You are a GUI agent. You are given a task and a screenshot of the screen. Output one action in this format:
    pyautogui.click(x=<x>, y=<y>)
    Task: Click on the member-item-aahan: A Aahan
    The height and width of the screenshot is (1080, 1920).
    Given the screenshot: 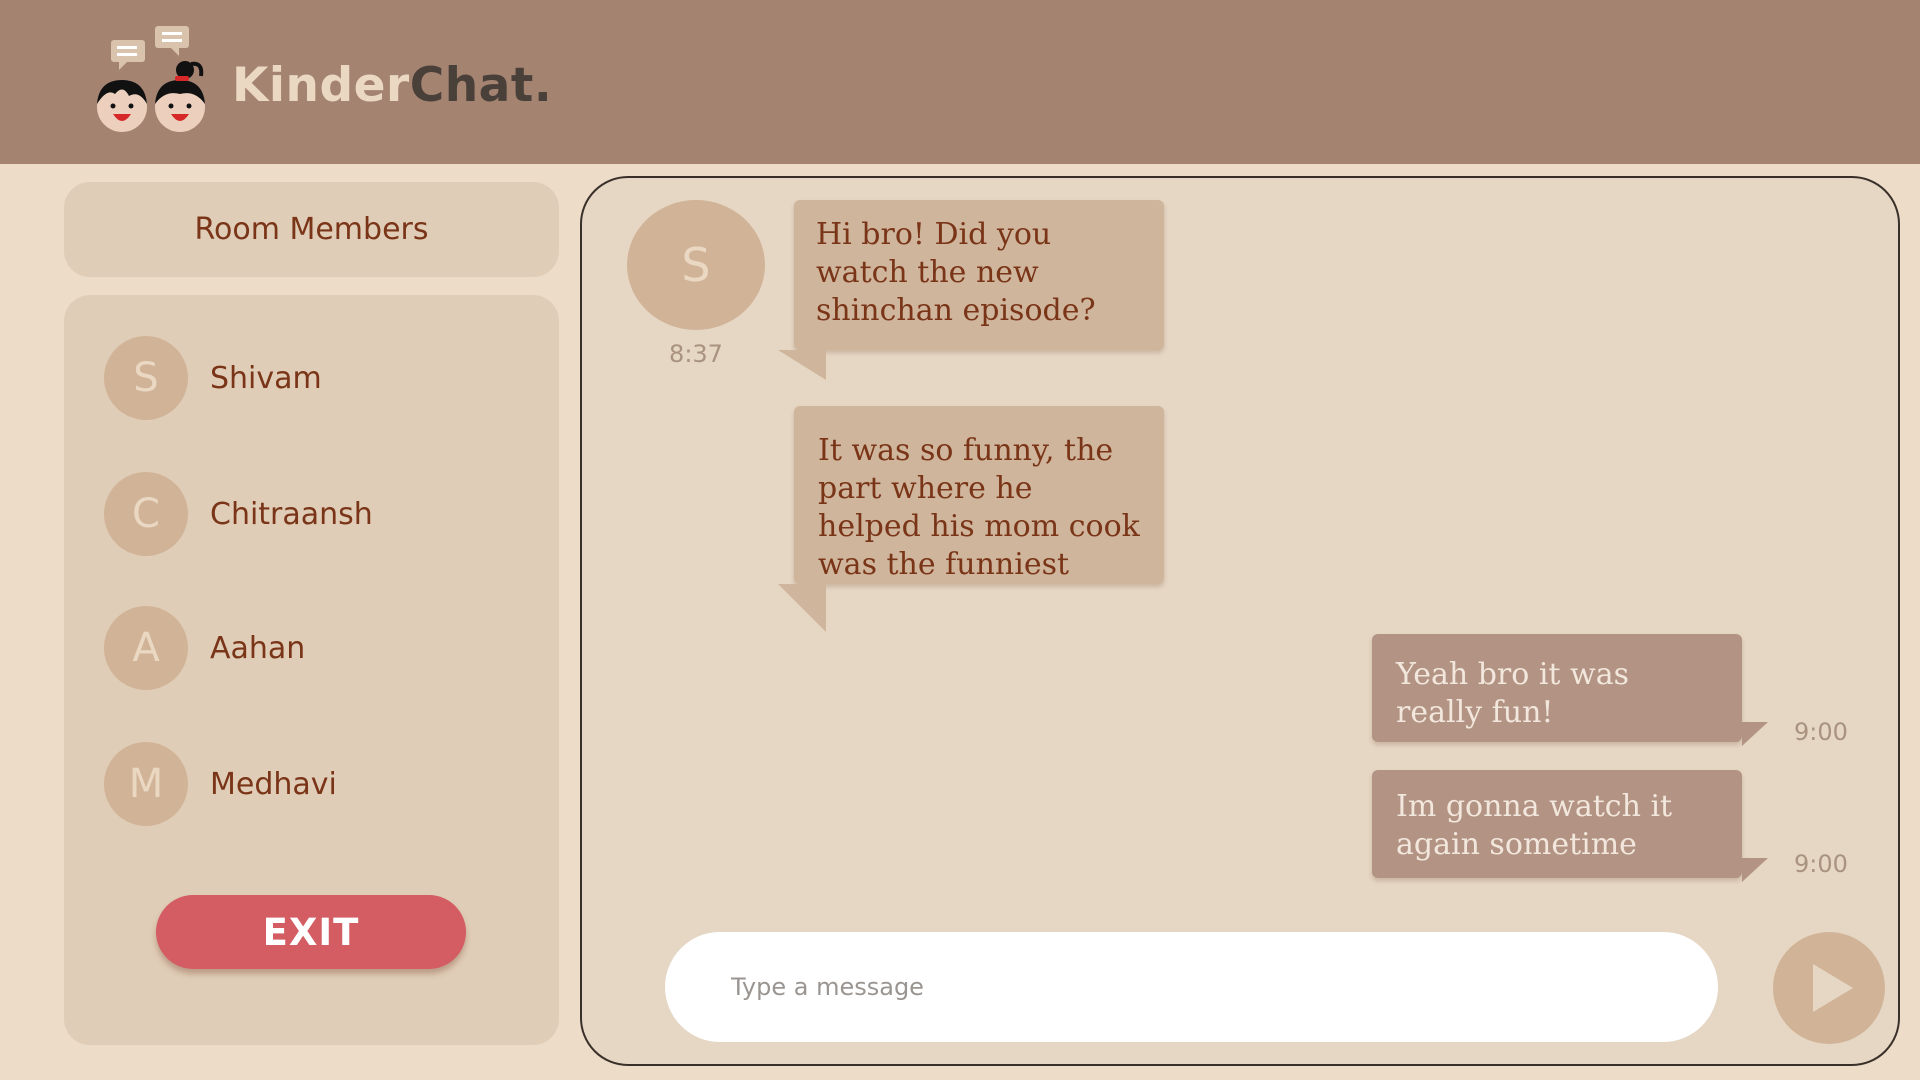 What is the action you would take?
    pyautogui.click(x=314, y=648)
    